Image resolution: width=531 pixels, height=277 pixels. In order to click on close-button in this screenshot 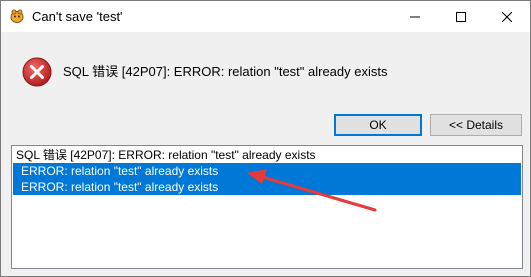, I will do `click(507, 16)`.